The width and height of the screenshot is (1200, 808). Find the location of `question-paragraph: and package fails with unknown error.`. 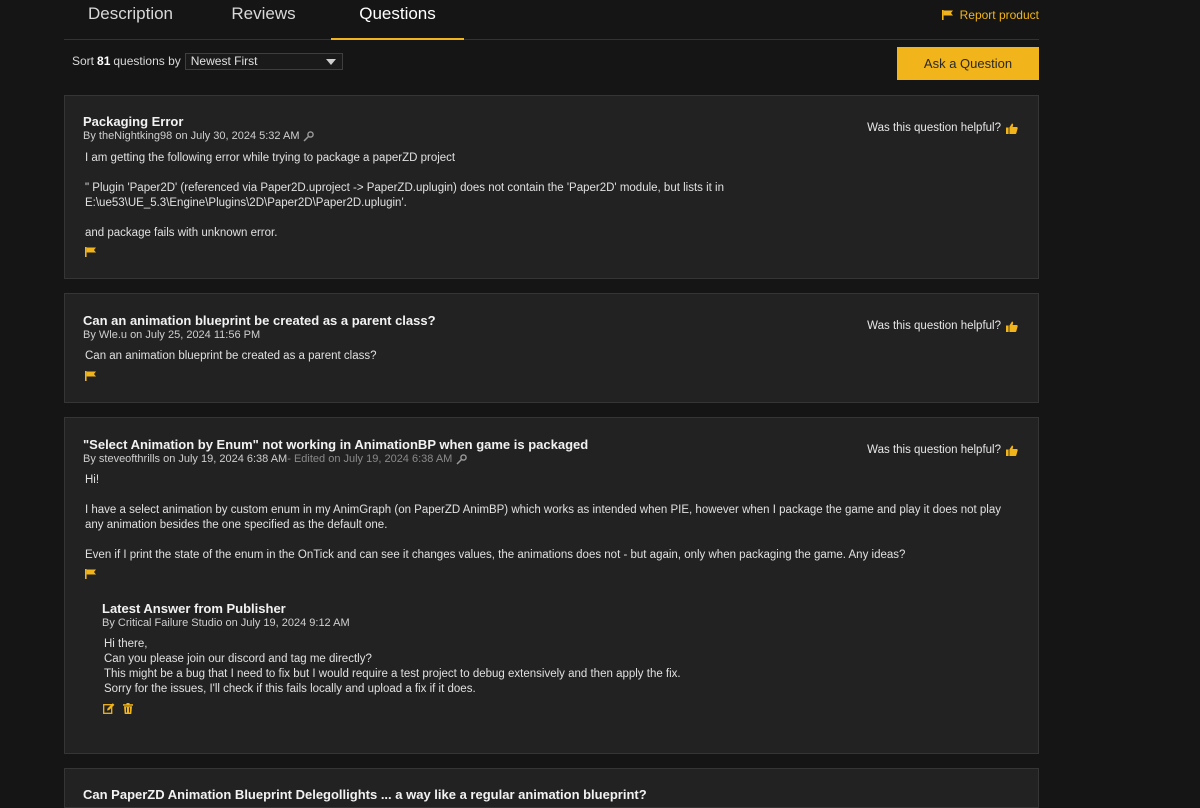

question-paragraph: and package fails with unknown error. is located at coordinates (181, 233).